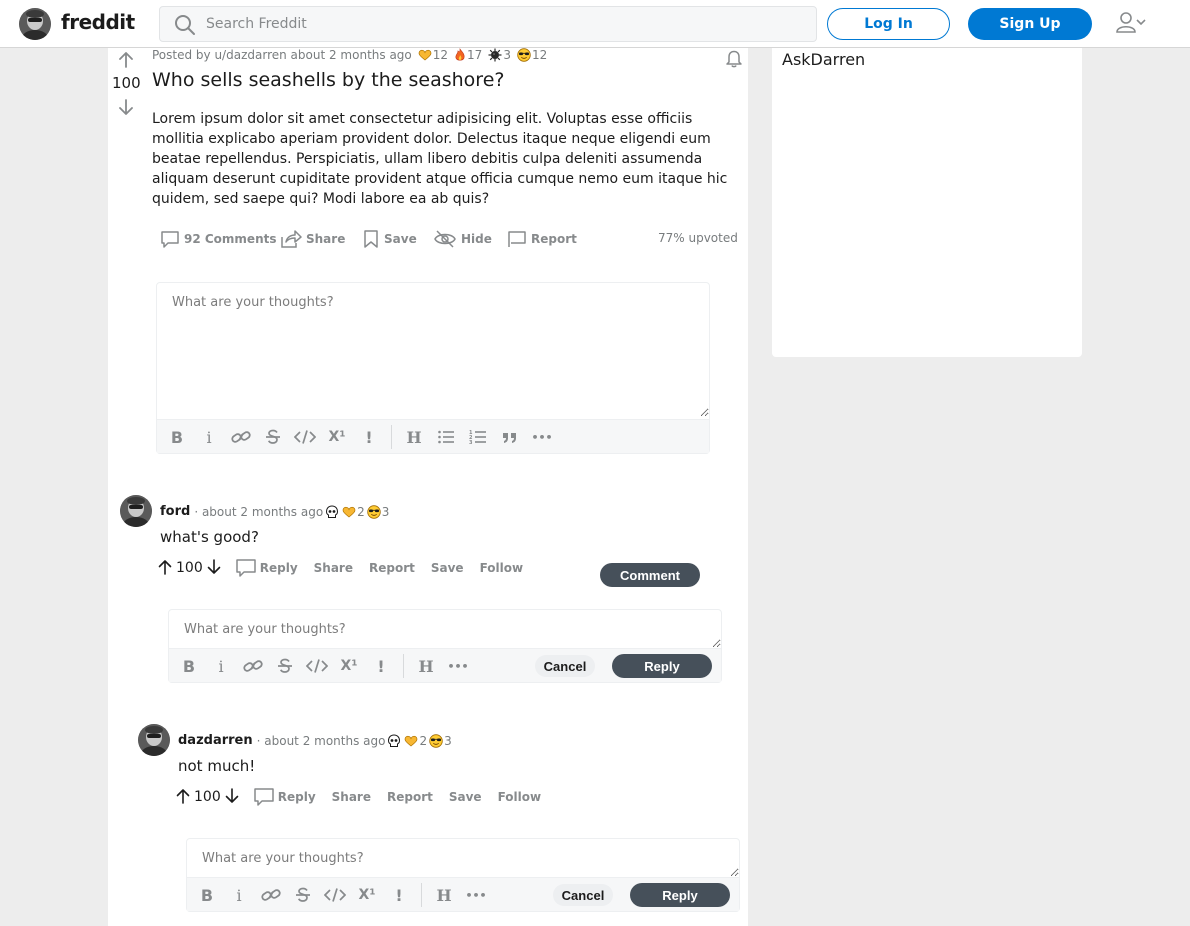 This screenshot has height=926, width=1190. What do you see at coordinates (175, 511) in the screenshot?
I see `comment-author: ford` at bounding box center [175, 511].